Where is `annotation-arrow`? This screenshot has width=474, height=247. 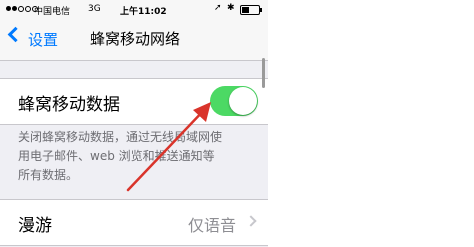
annotation-arrow is located at coordinates (168, 147).